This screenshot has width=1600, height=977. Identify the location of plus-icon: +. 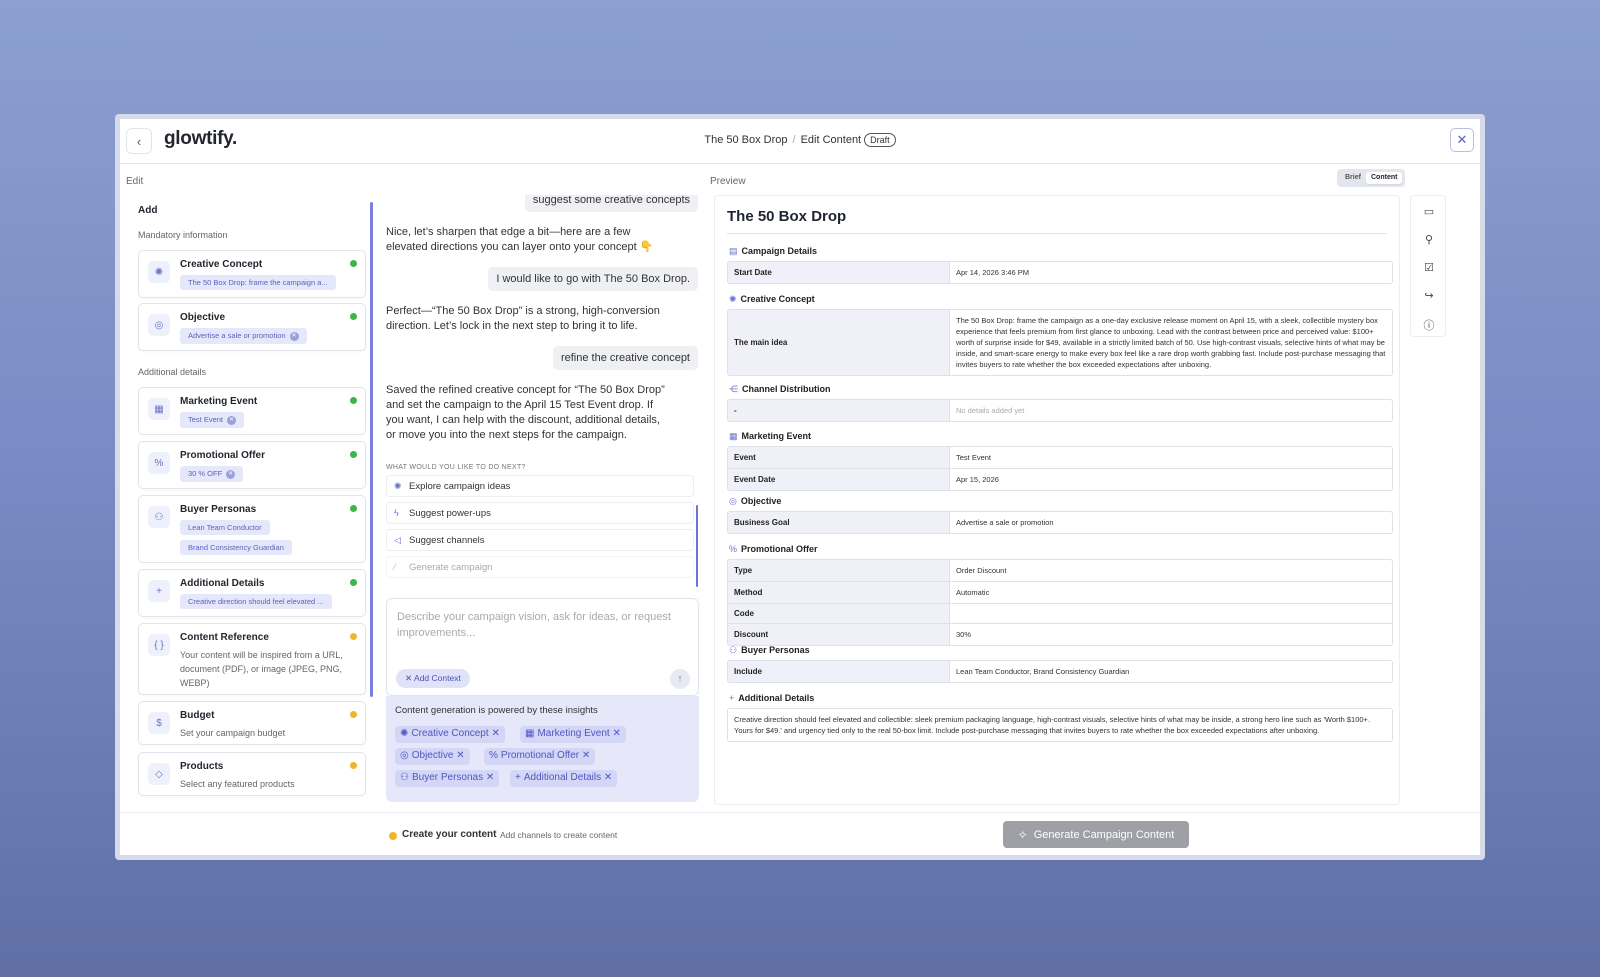
(159, 591).